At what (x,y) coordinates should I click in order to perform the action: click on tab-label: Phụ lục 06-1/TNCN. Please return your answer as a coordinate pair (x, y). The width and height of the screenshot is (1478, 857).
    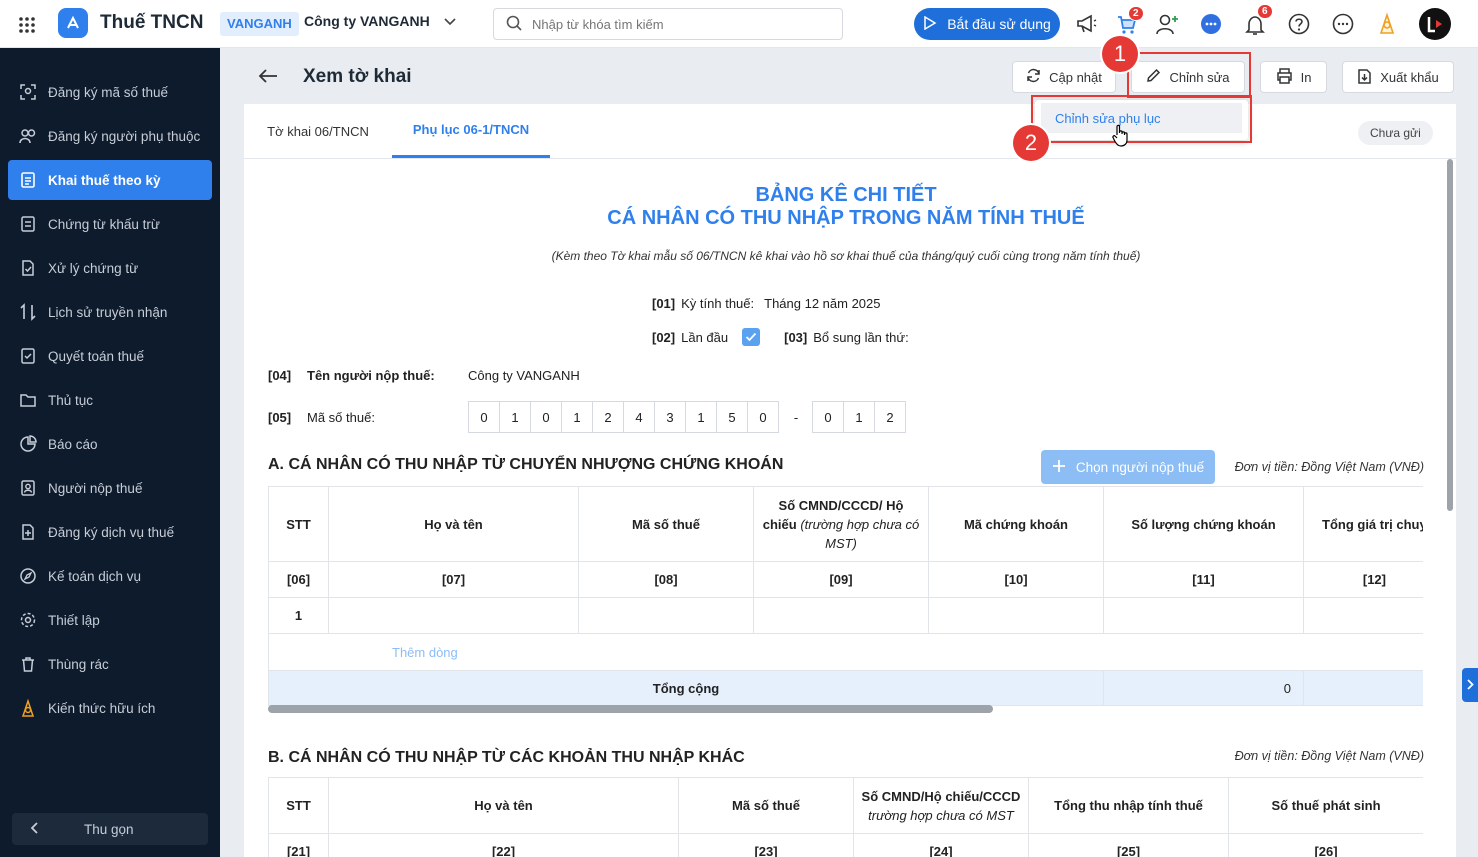
    Looking at the image, I should click on (471, 129).